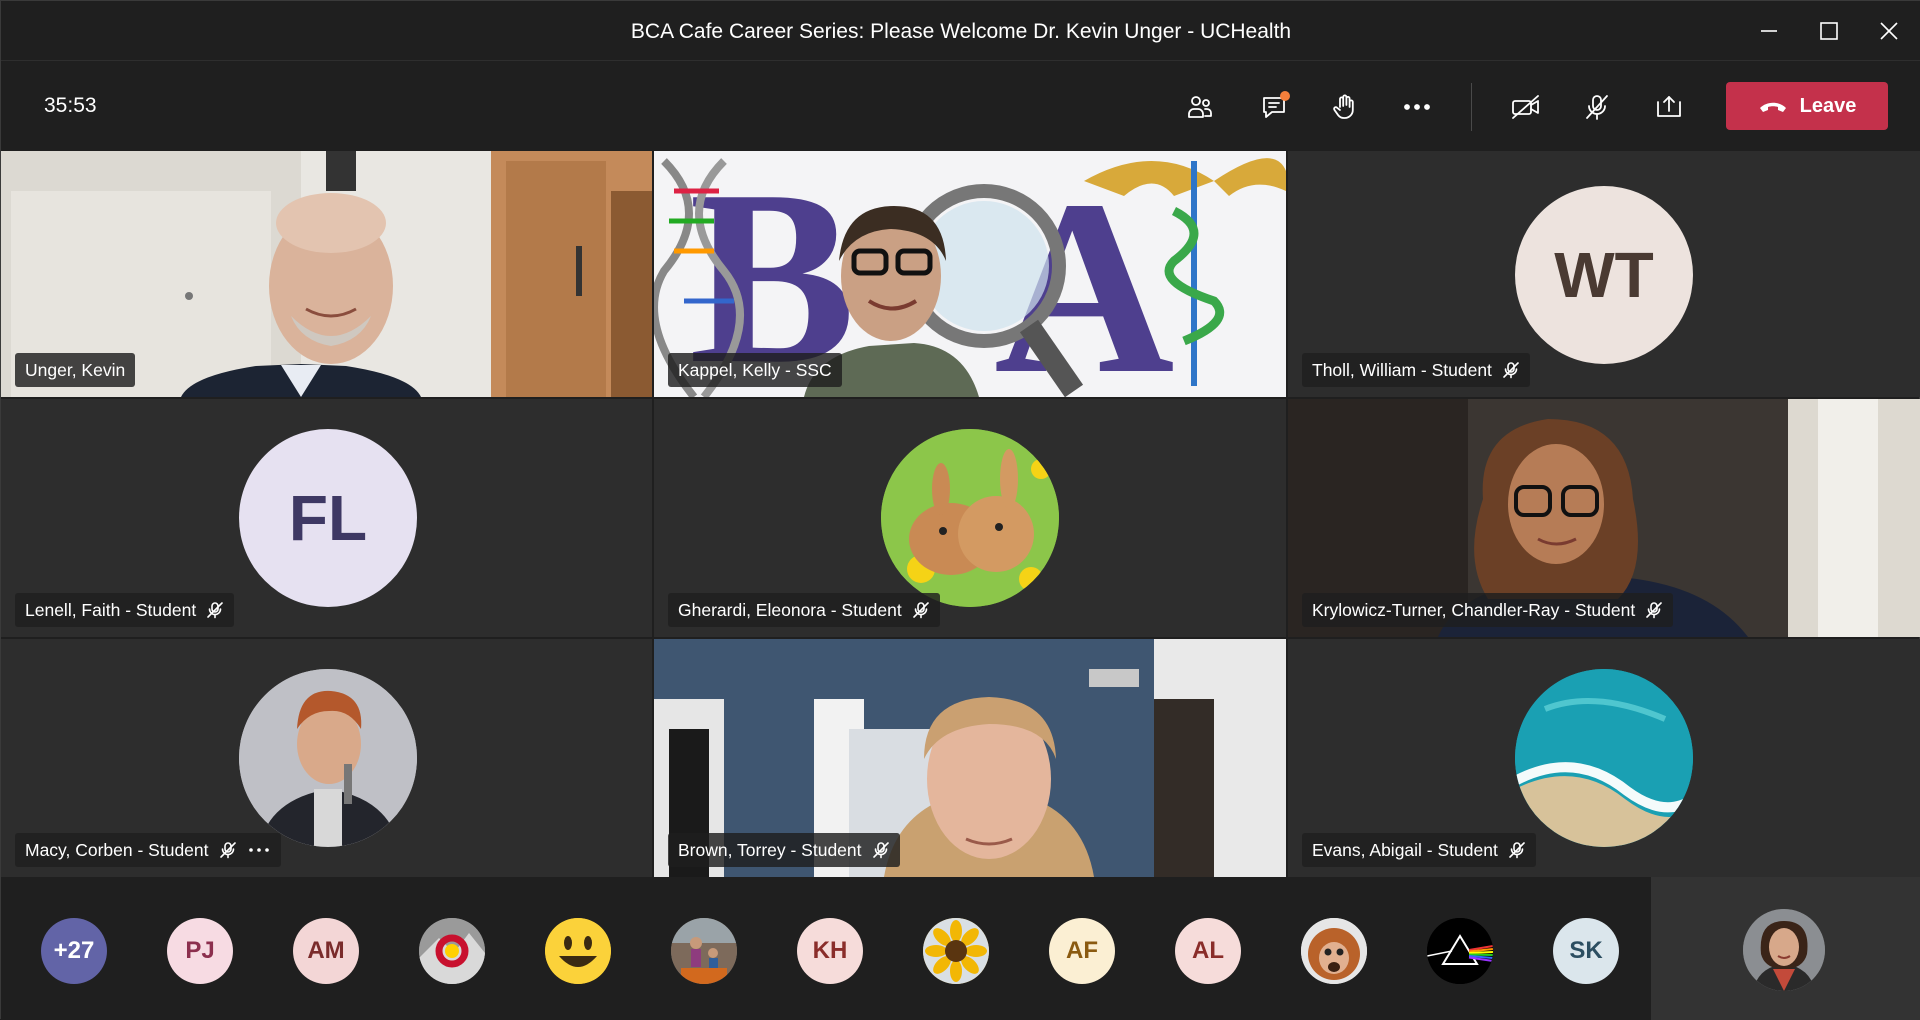 This screenshot has width=1920, height=1020. What do you see at coordinates (1828, 105) in the screenshot?
I see `leave-label: Leave` at bounding box center [1828, 105].